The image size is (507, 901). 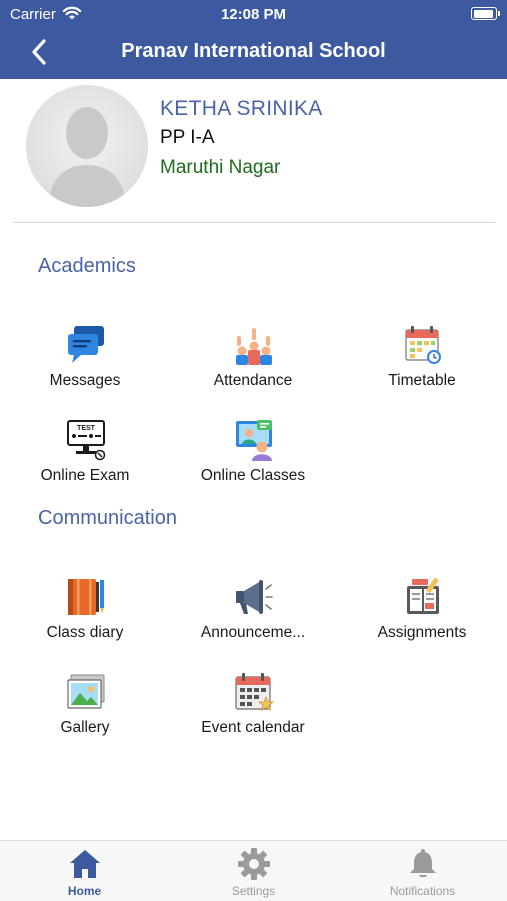 I want to click on tile-label: Timetable, so click(x=422, y=380).